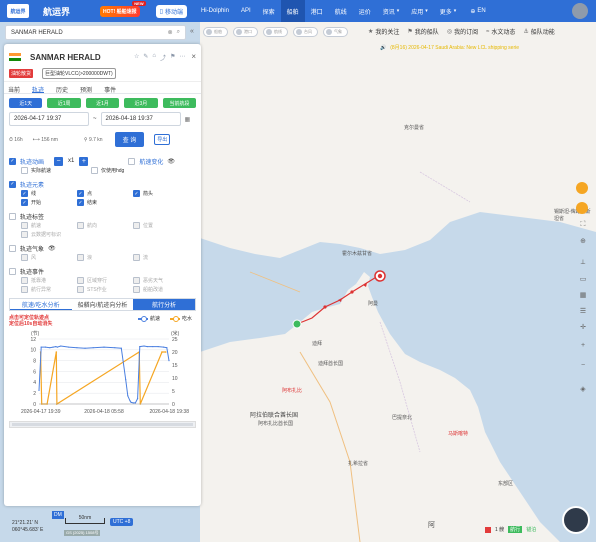 This screenshot has height=542, width=596. I want to click on range-3m-button: 近3月, so click(141, 103).